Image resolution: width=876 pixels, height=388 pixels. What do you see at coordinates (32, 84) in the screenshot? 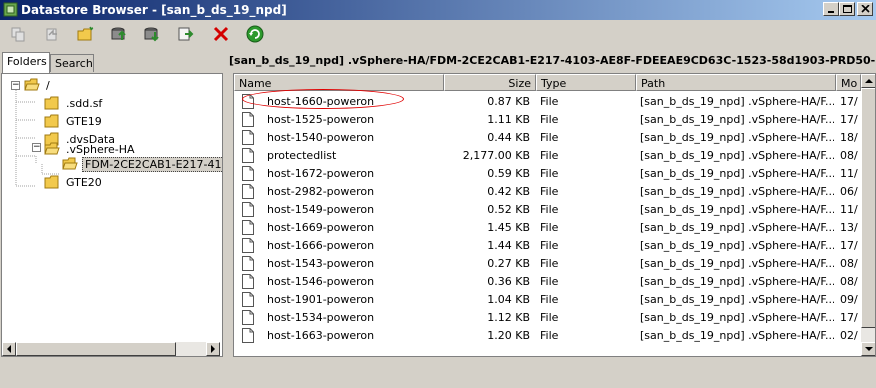
I see `folder-open-icon` at bounding box center [32, 84].